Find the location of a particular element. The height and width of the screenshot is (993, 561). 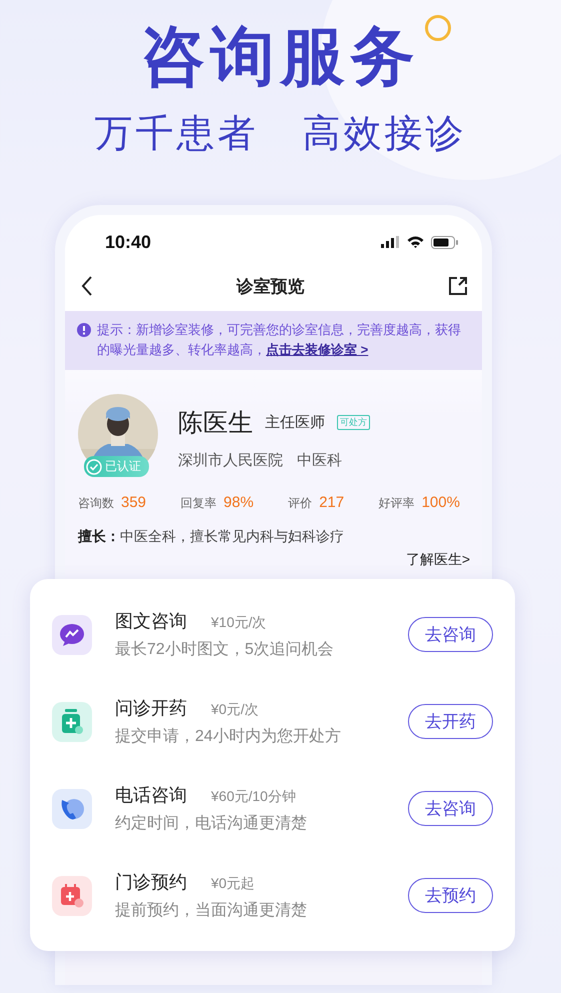

service-price: ¥0元起 is located at coordinates (233, 884).